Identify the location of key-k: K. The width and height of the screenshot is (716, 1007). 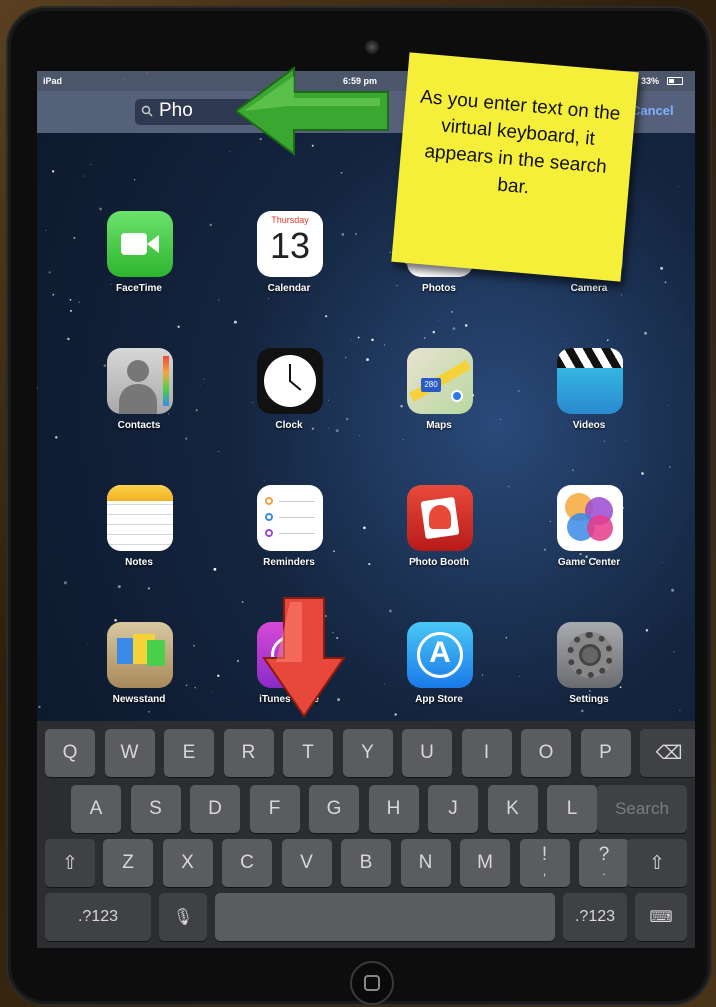
(512, 809).